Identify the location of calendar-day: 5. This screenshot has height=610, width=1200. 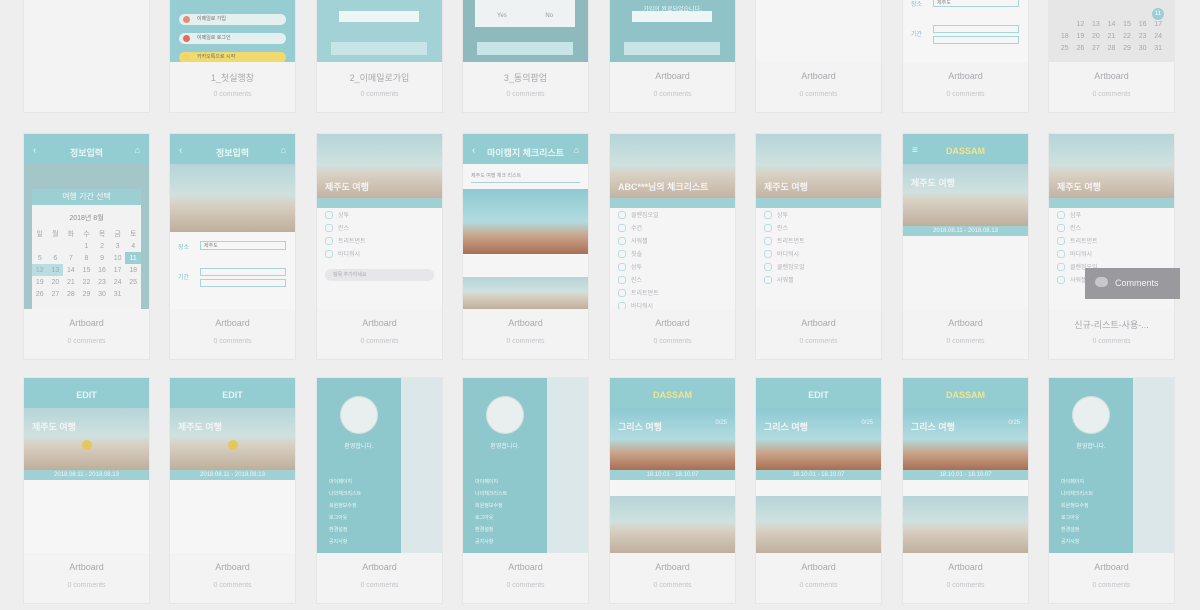
(40, 258).